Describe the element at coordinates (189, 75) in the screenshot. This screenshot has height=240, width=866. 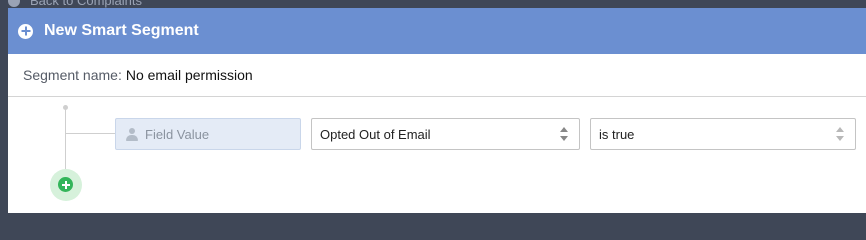
I see `segment-name-value: No email permission` at that location.